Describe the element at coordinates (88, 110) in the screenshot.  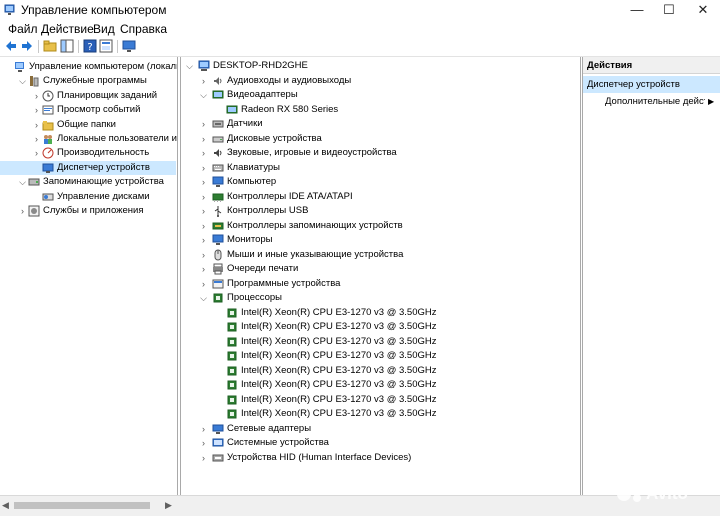
I see `console-tree-item: › Просмотр событий` at that location.